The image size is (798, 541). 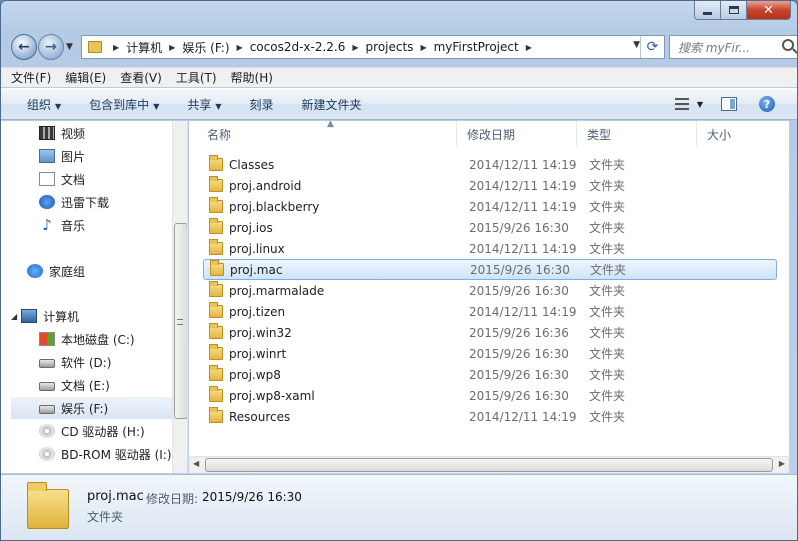 What do you see at coordinates (113, 133) in the screenshot?
I see `sidebar-item-videos: 视频` at bounding box center [113, 133].